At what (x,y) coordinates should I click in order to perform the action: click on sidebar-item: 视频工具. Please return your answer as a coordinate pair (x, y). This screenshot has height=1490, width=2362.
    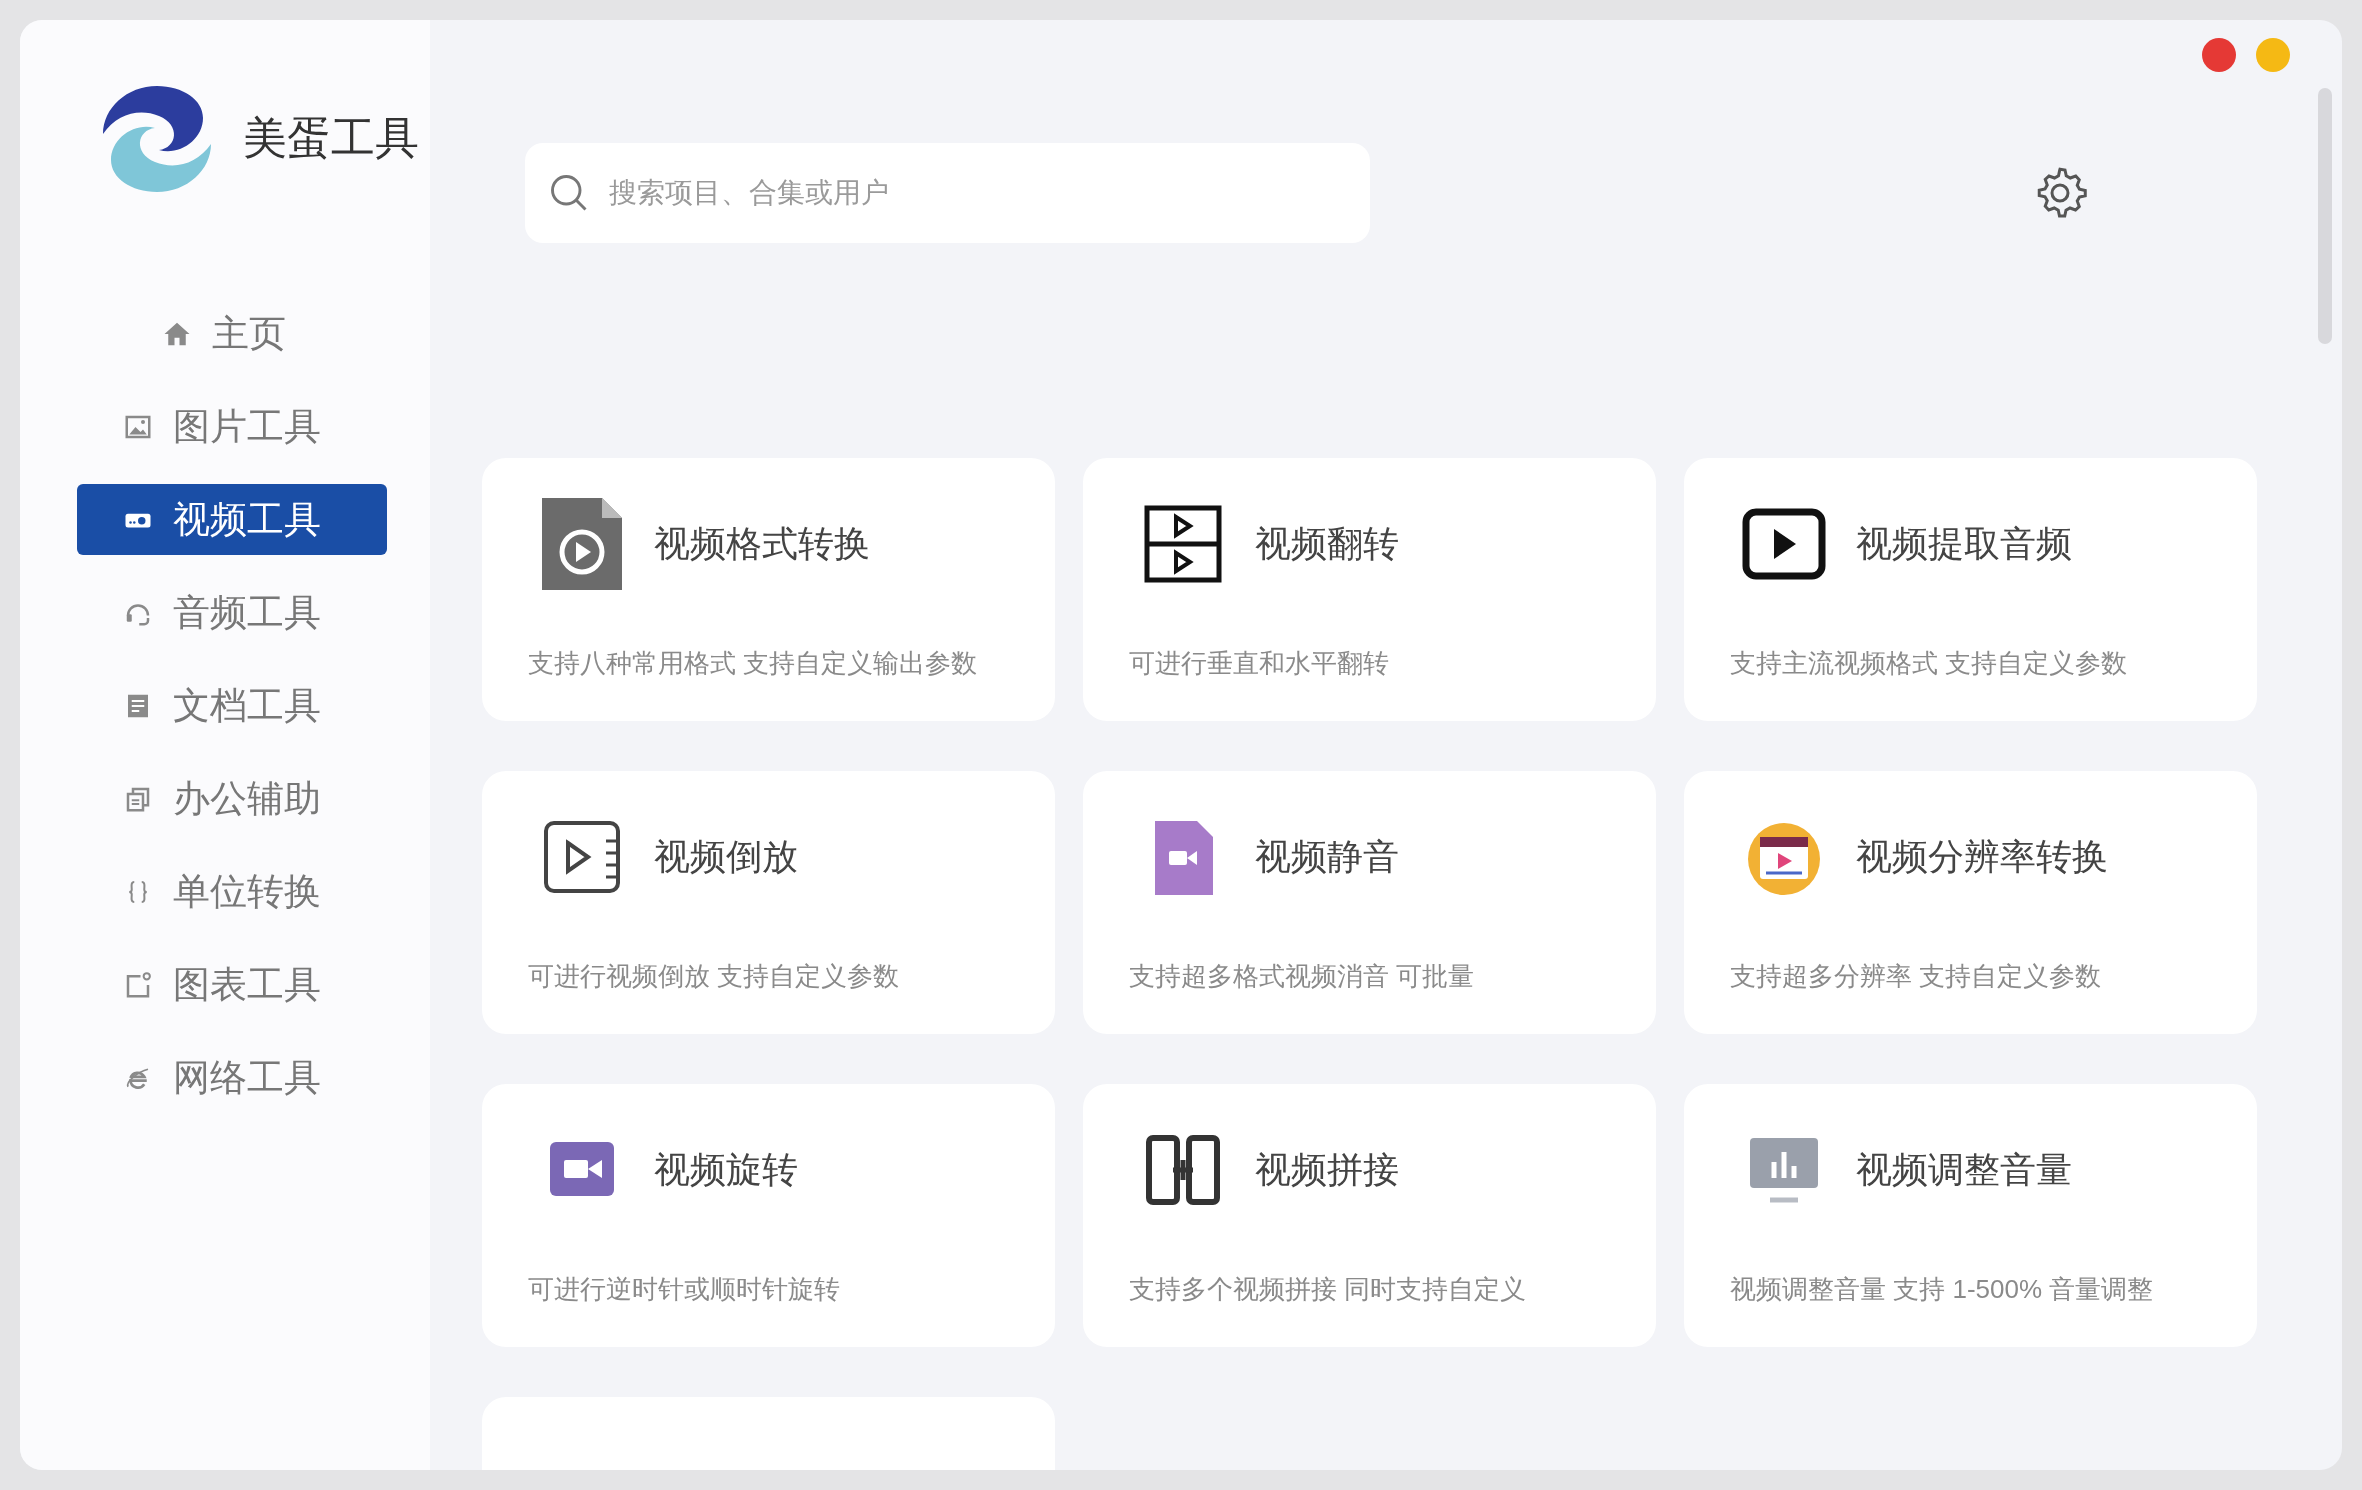
    Looking at the image, I should click on (232, 519).